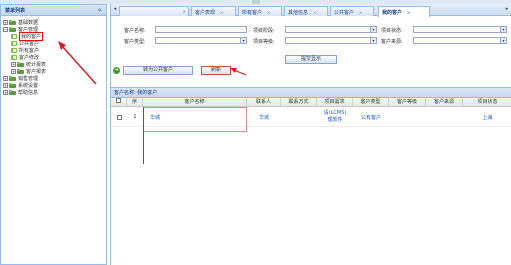 The width and height of the screenshot is (511, 265). What do you see at coordinates (158, 70) in the screenshot?
I see `transfer-to-public-button: 转为公共客户` at bounding box center [158, 70].